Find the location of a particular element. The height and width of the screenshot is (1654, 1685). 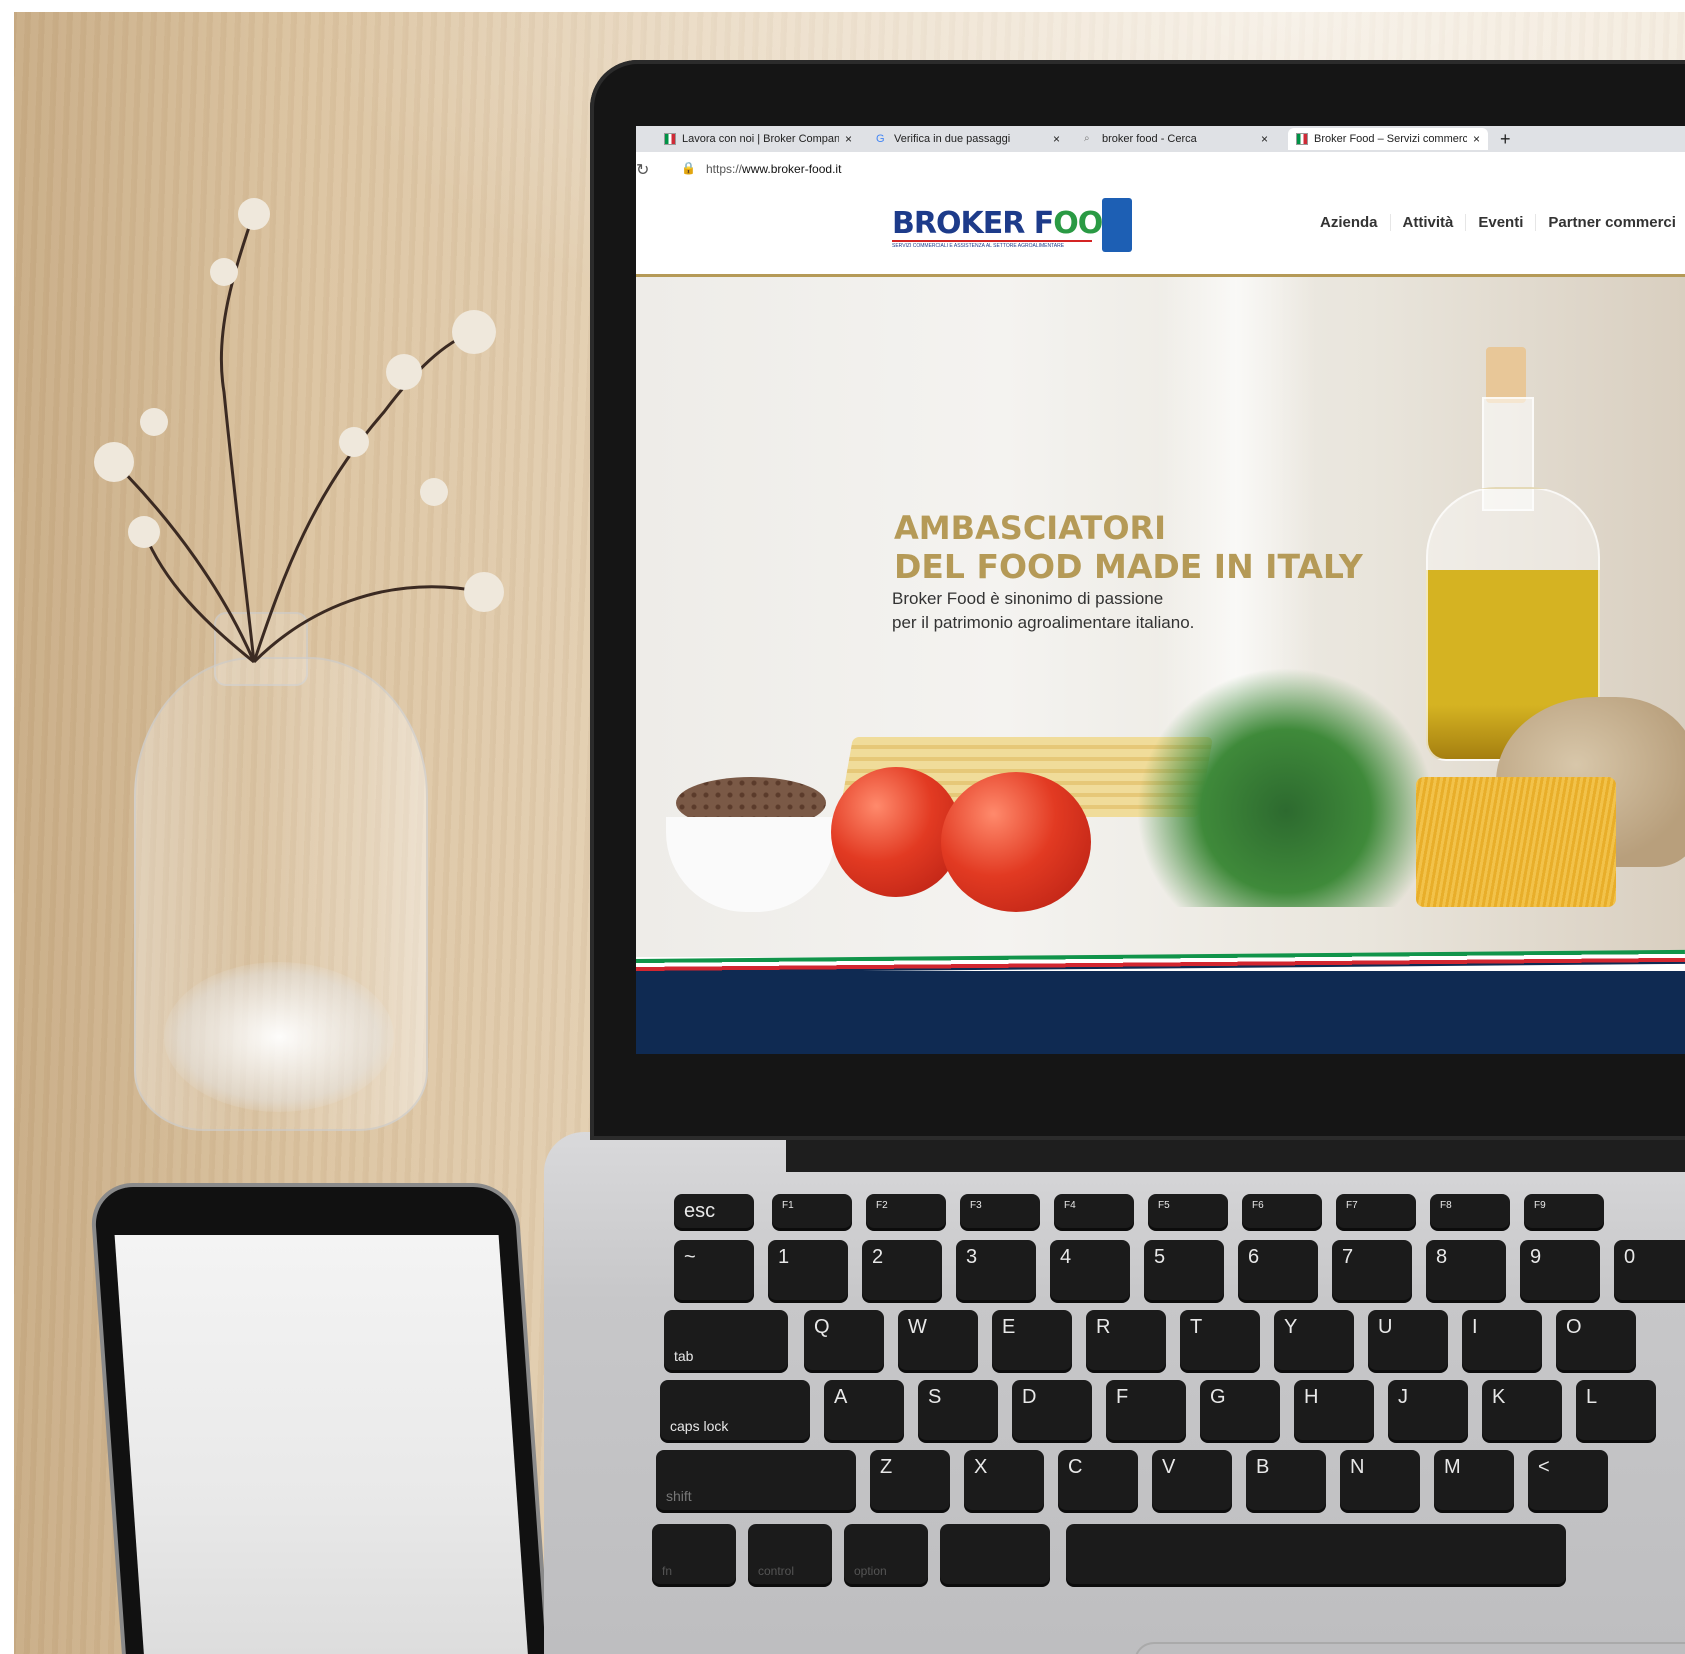

white-bowl is located at coordinates (751, 864).